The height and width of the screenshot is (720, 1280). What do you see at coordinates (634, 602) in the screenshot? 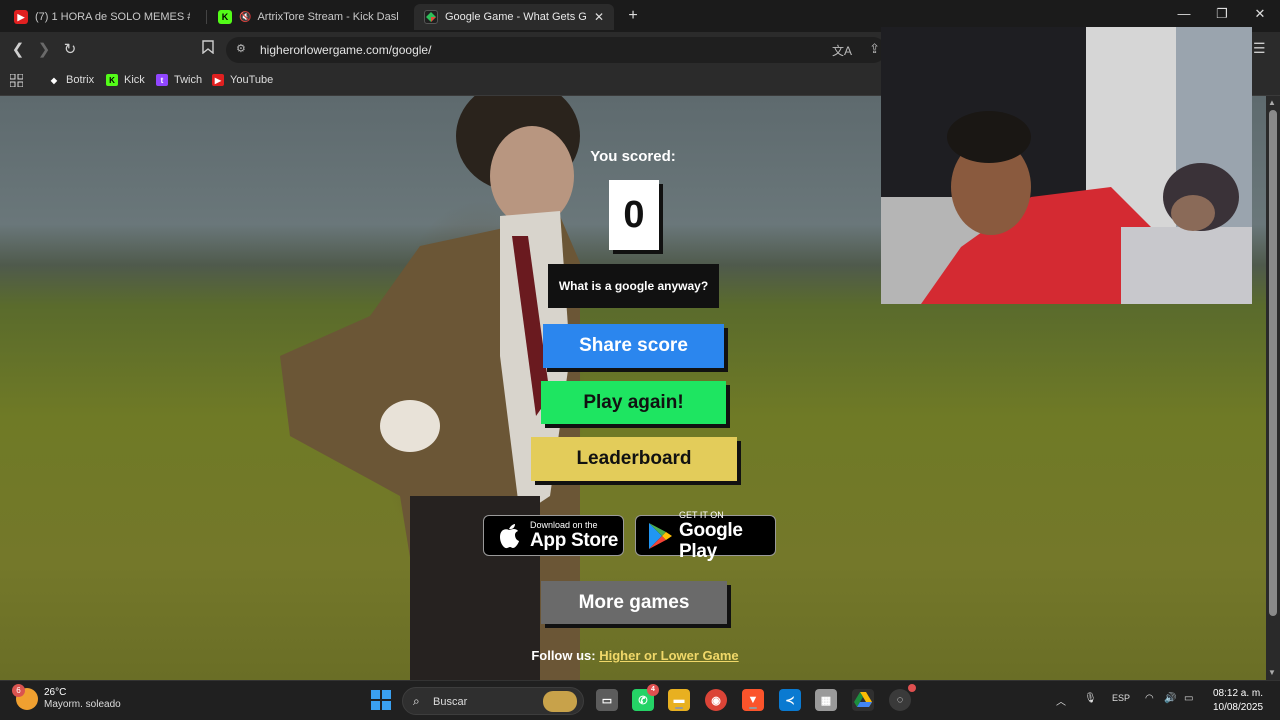
I see `more-games-button: More games` at bounding box center [634, 602].